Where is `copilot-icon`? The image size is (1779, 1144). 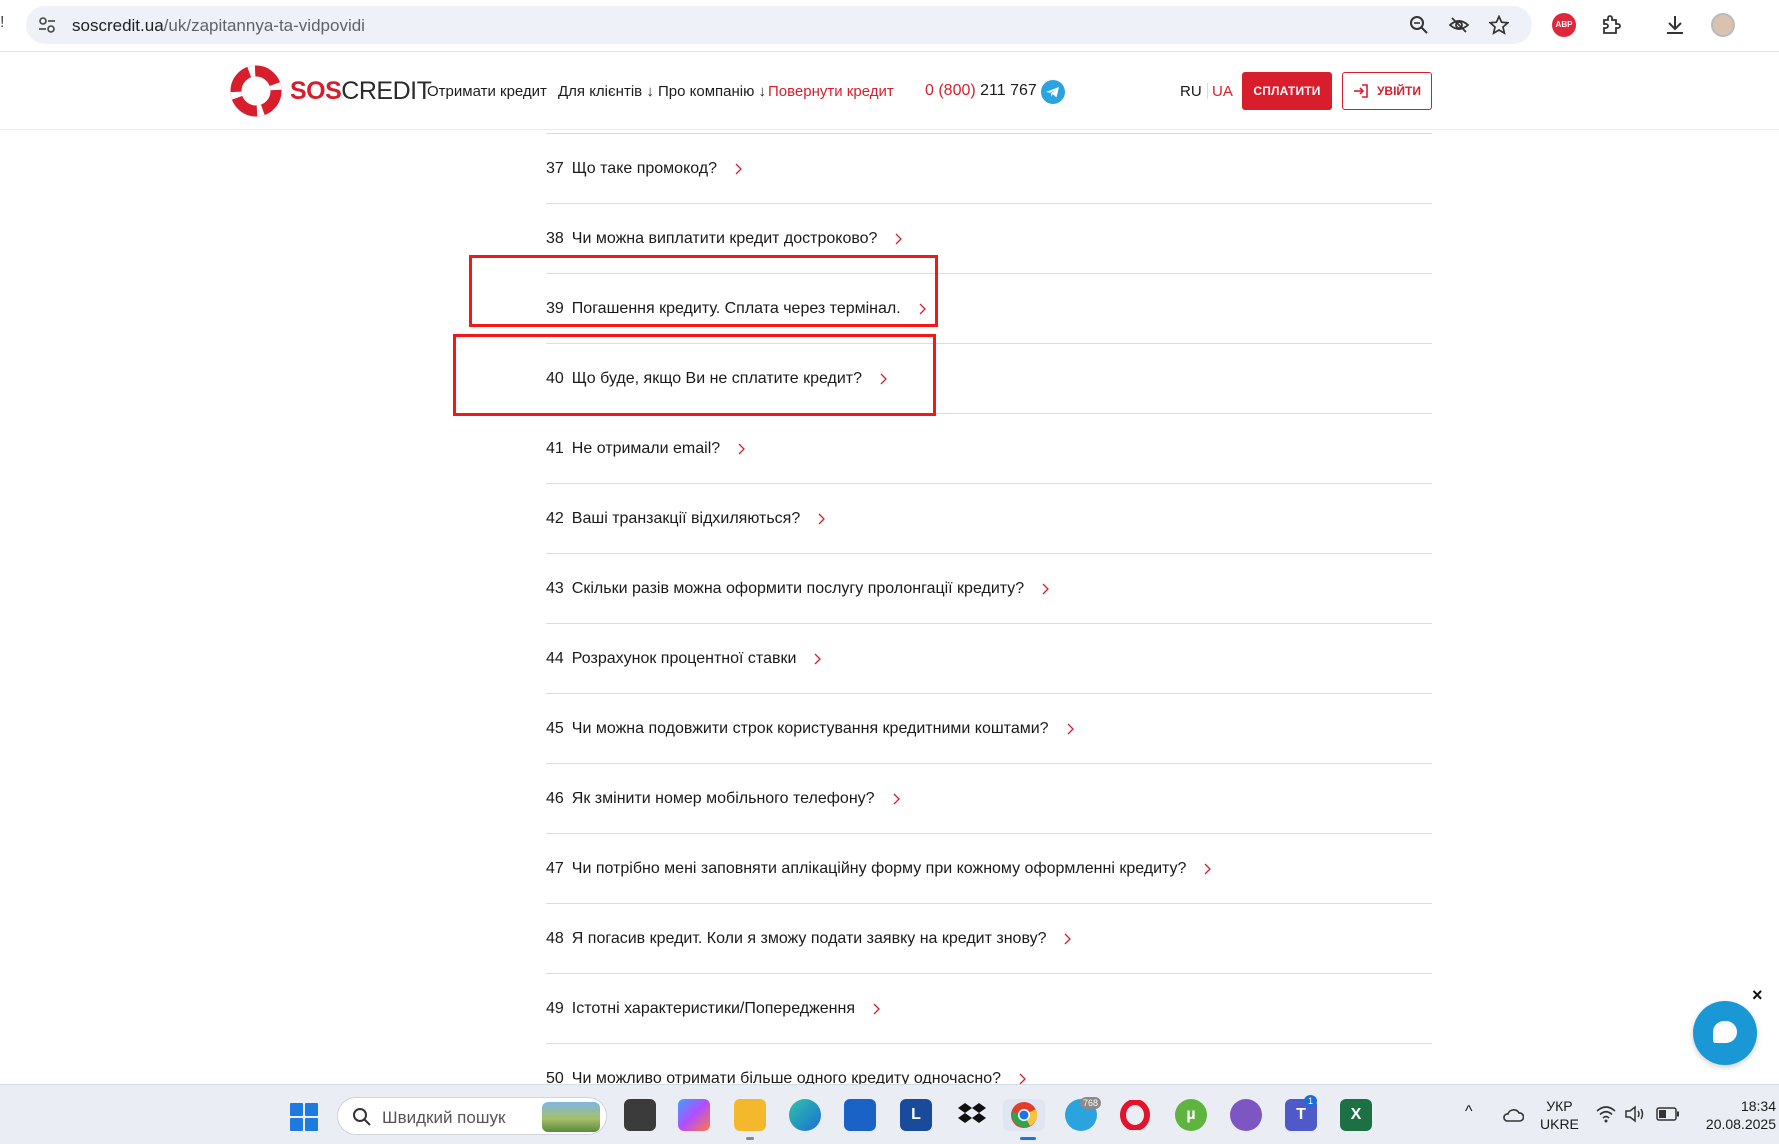
copilot-icon is located at coordinates (694, 1115).